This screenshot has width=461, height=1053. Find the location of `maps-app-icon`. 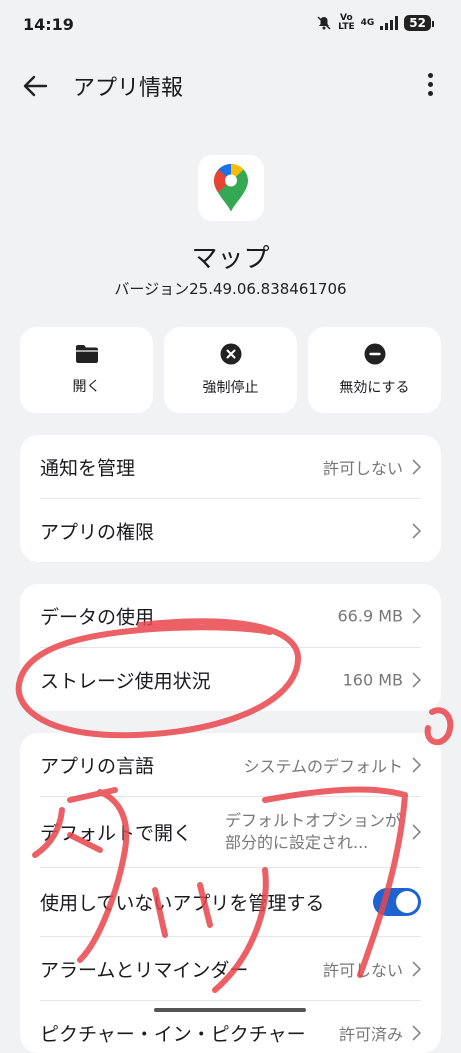

maps-app-icon is located at coordinates (231, 188).